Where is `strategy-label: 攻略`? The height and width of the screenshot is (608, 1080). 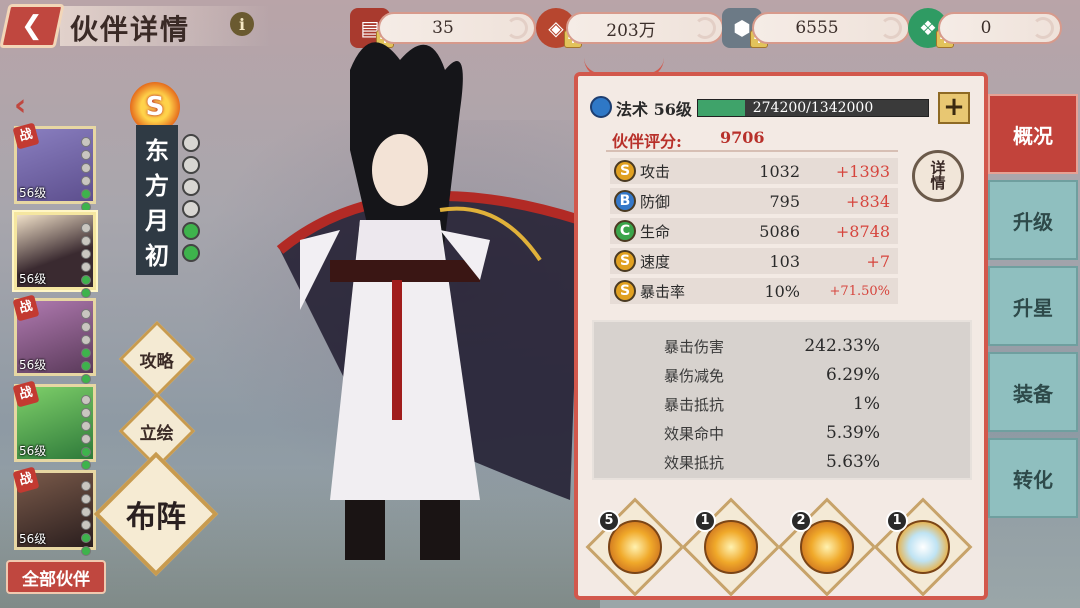
strategy-label: 攻略 is located at coordinates (157, 361).